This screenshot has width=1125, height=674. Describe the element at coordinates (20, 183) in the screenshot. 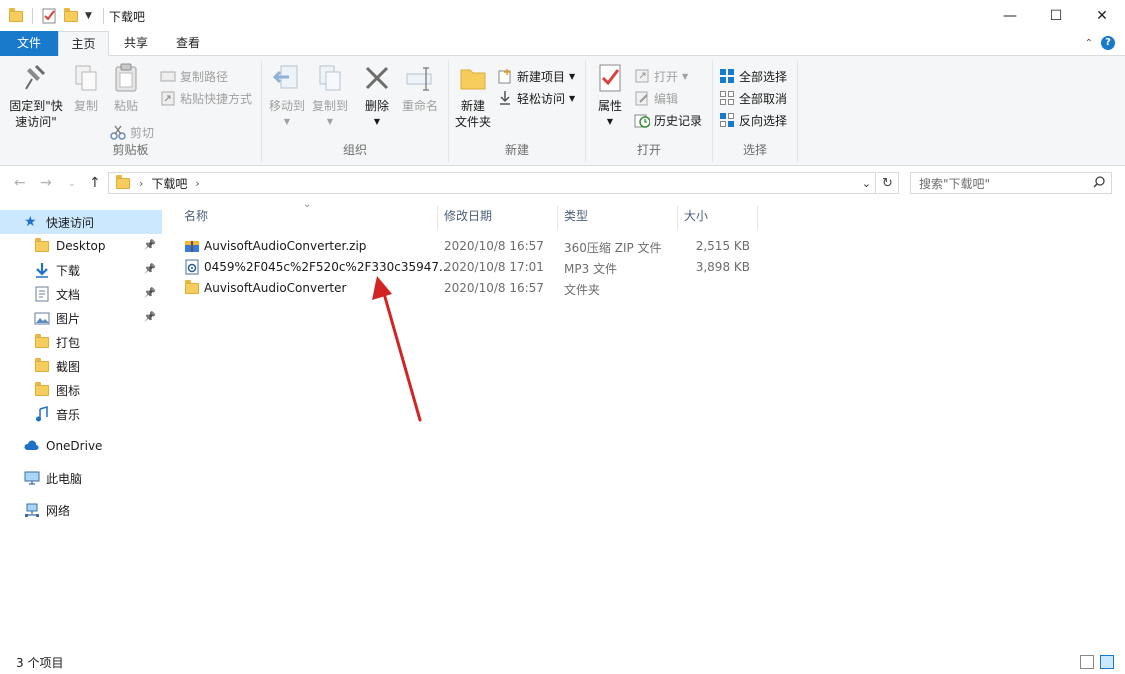

I see `back-arrow-icon: ←` at that location.